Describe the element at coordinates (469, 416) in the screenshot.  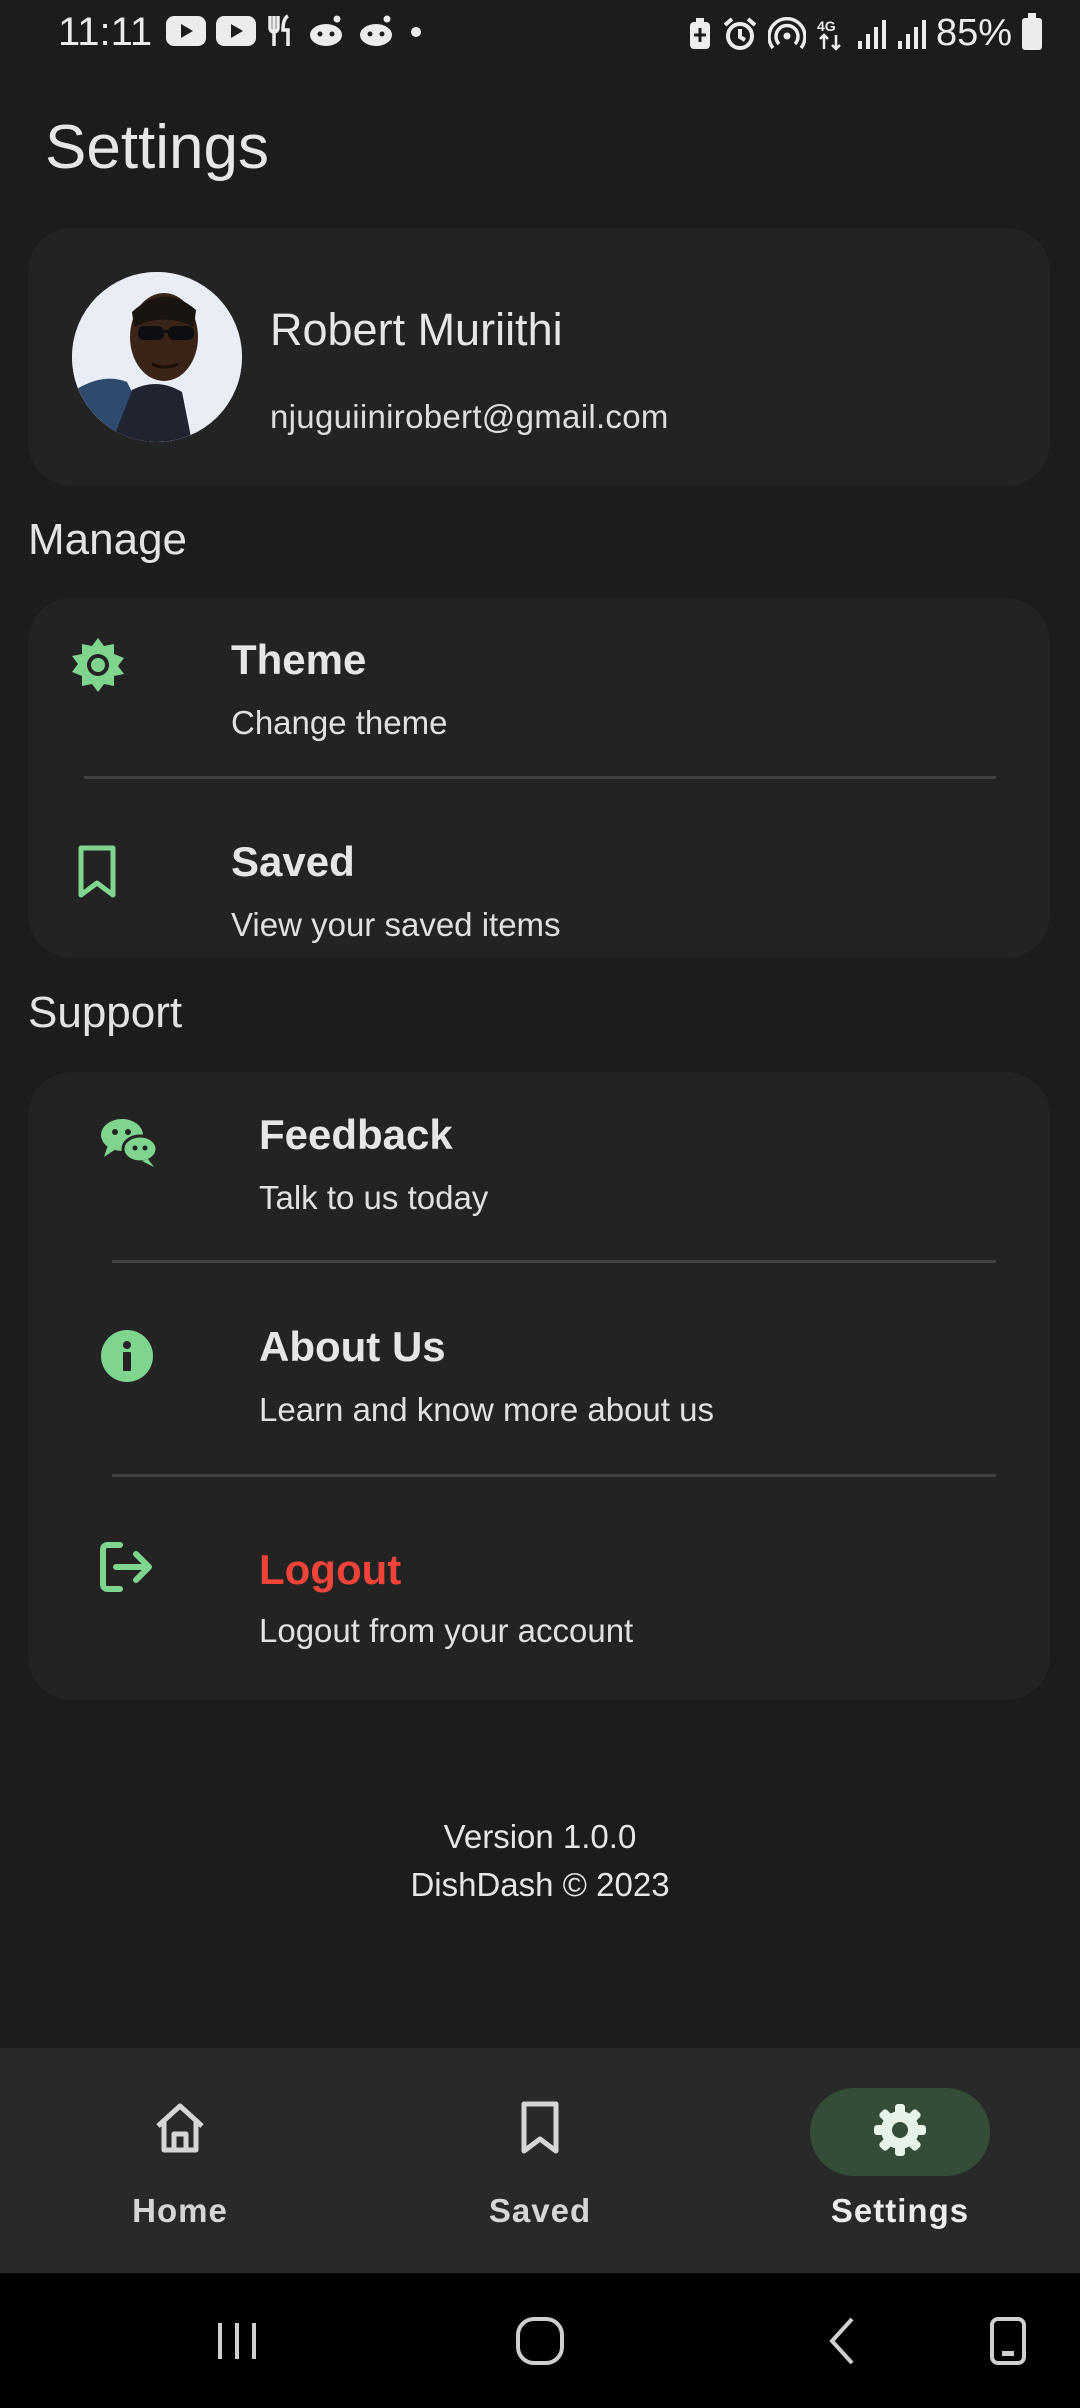
I see `profile-email: njuguiinirobert@gmail.com` at that location.